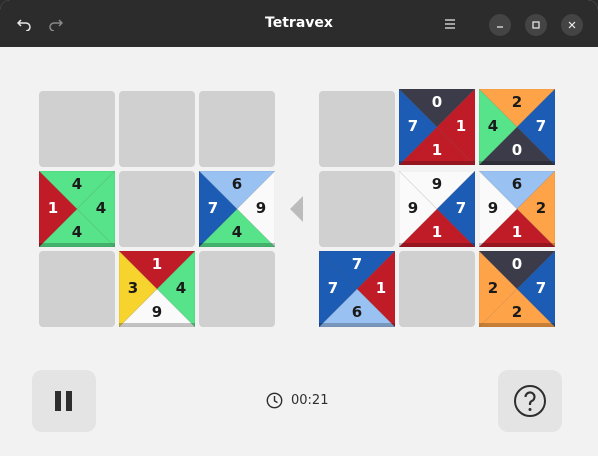  I want to click on tile-top-value: 9, so click(437, 184).